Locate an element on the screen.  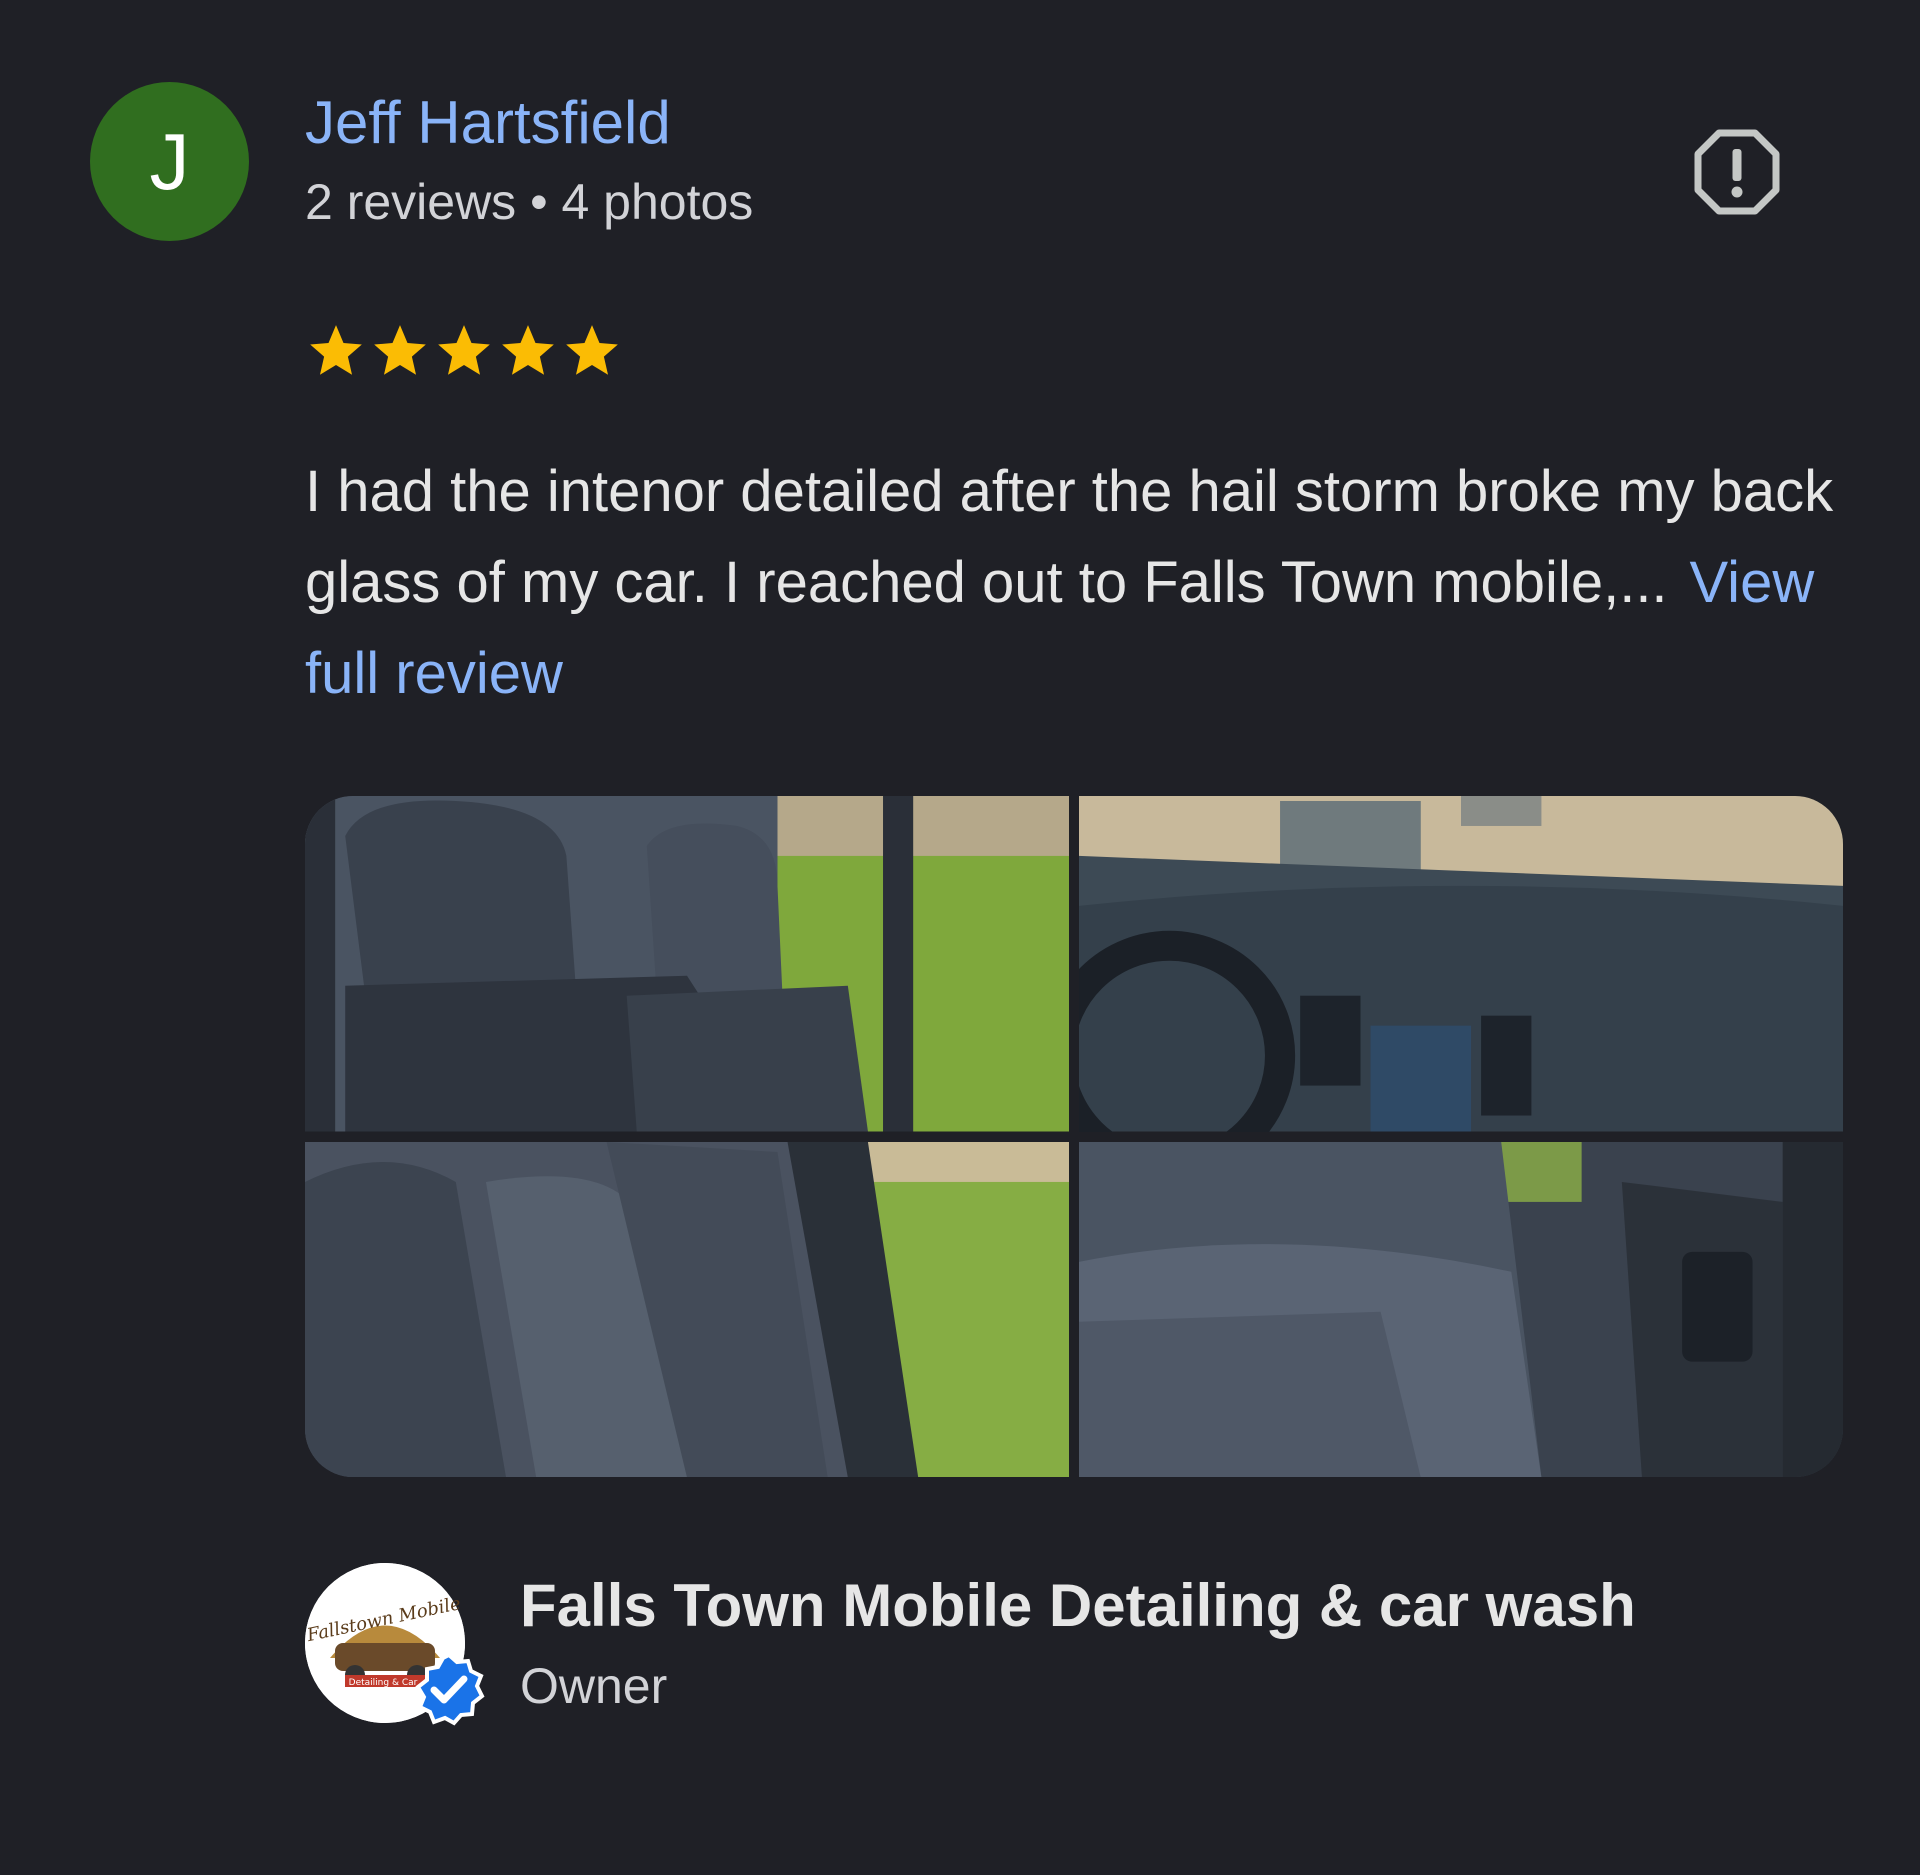
report-review-button is located at coordinates (1737, 172).